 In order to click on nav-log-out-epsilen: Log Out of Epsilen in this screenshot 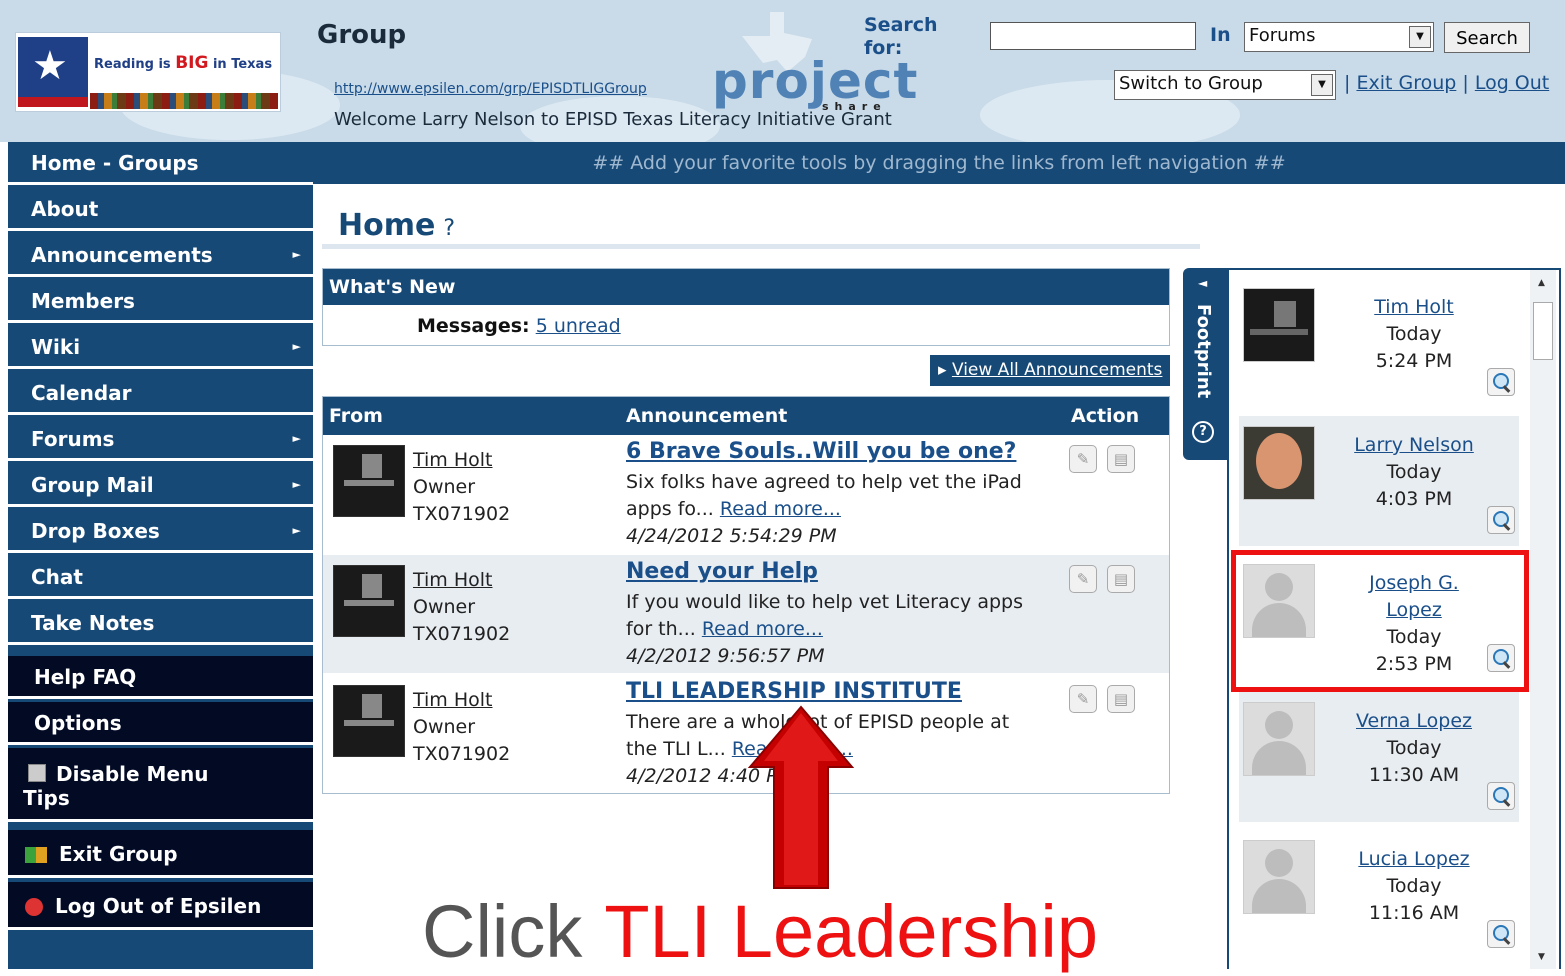, I will do `click(160, 906)`.